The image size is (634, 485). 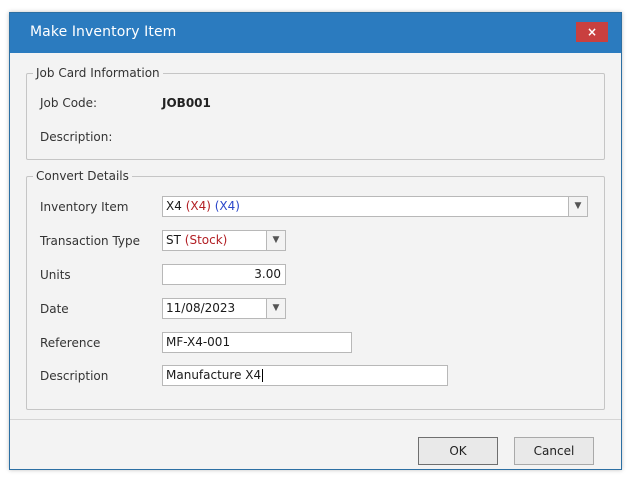 I want to click on description-value: Manufacture X4, so click(x=214, y=375).